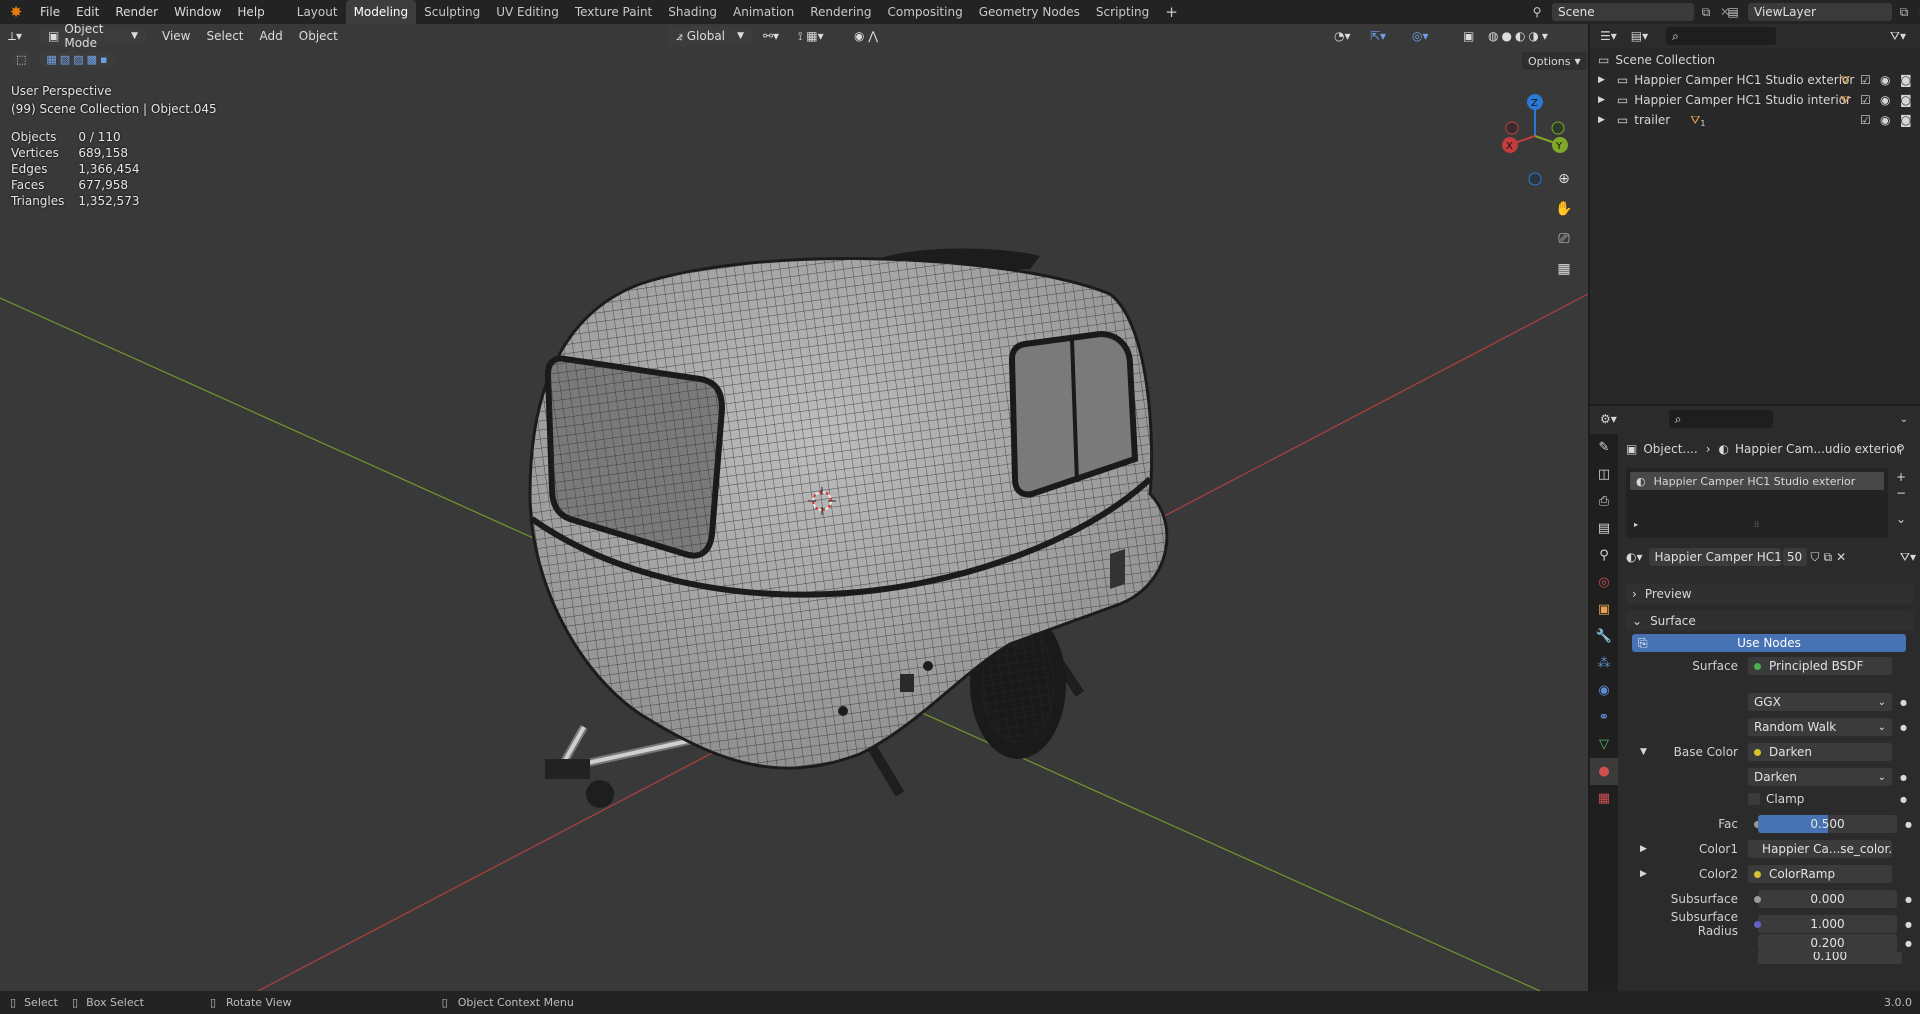 The width and height of the screenshot is (1920, 1014). Describe the element at coordinates (1468, 36) in the screenshot. I see `xray-toggle-icon: ▣` at that location.